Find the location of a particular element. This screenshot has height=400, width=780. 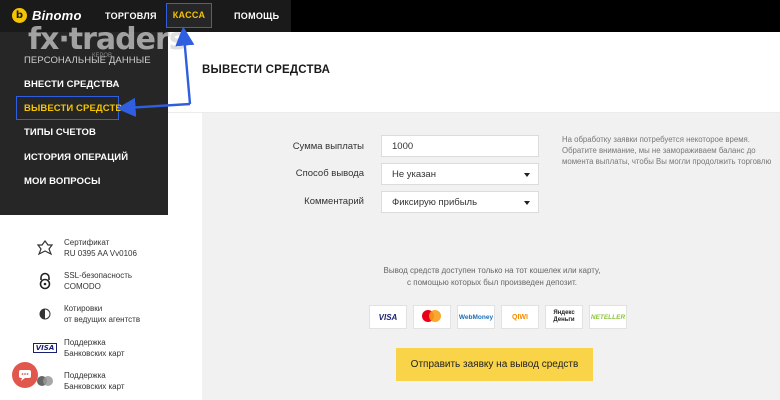

quotes-icon is located at coordinates (45, 314).